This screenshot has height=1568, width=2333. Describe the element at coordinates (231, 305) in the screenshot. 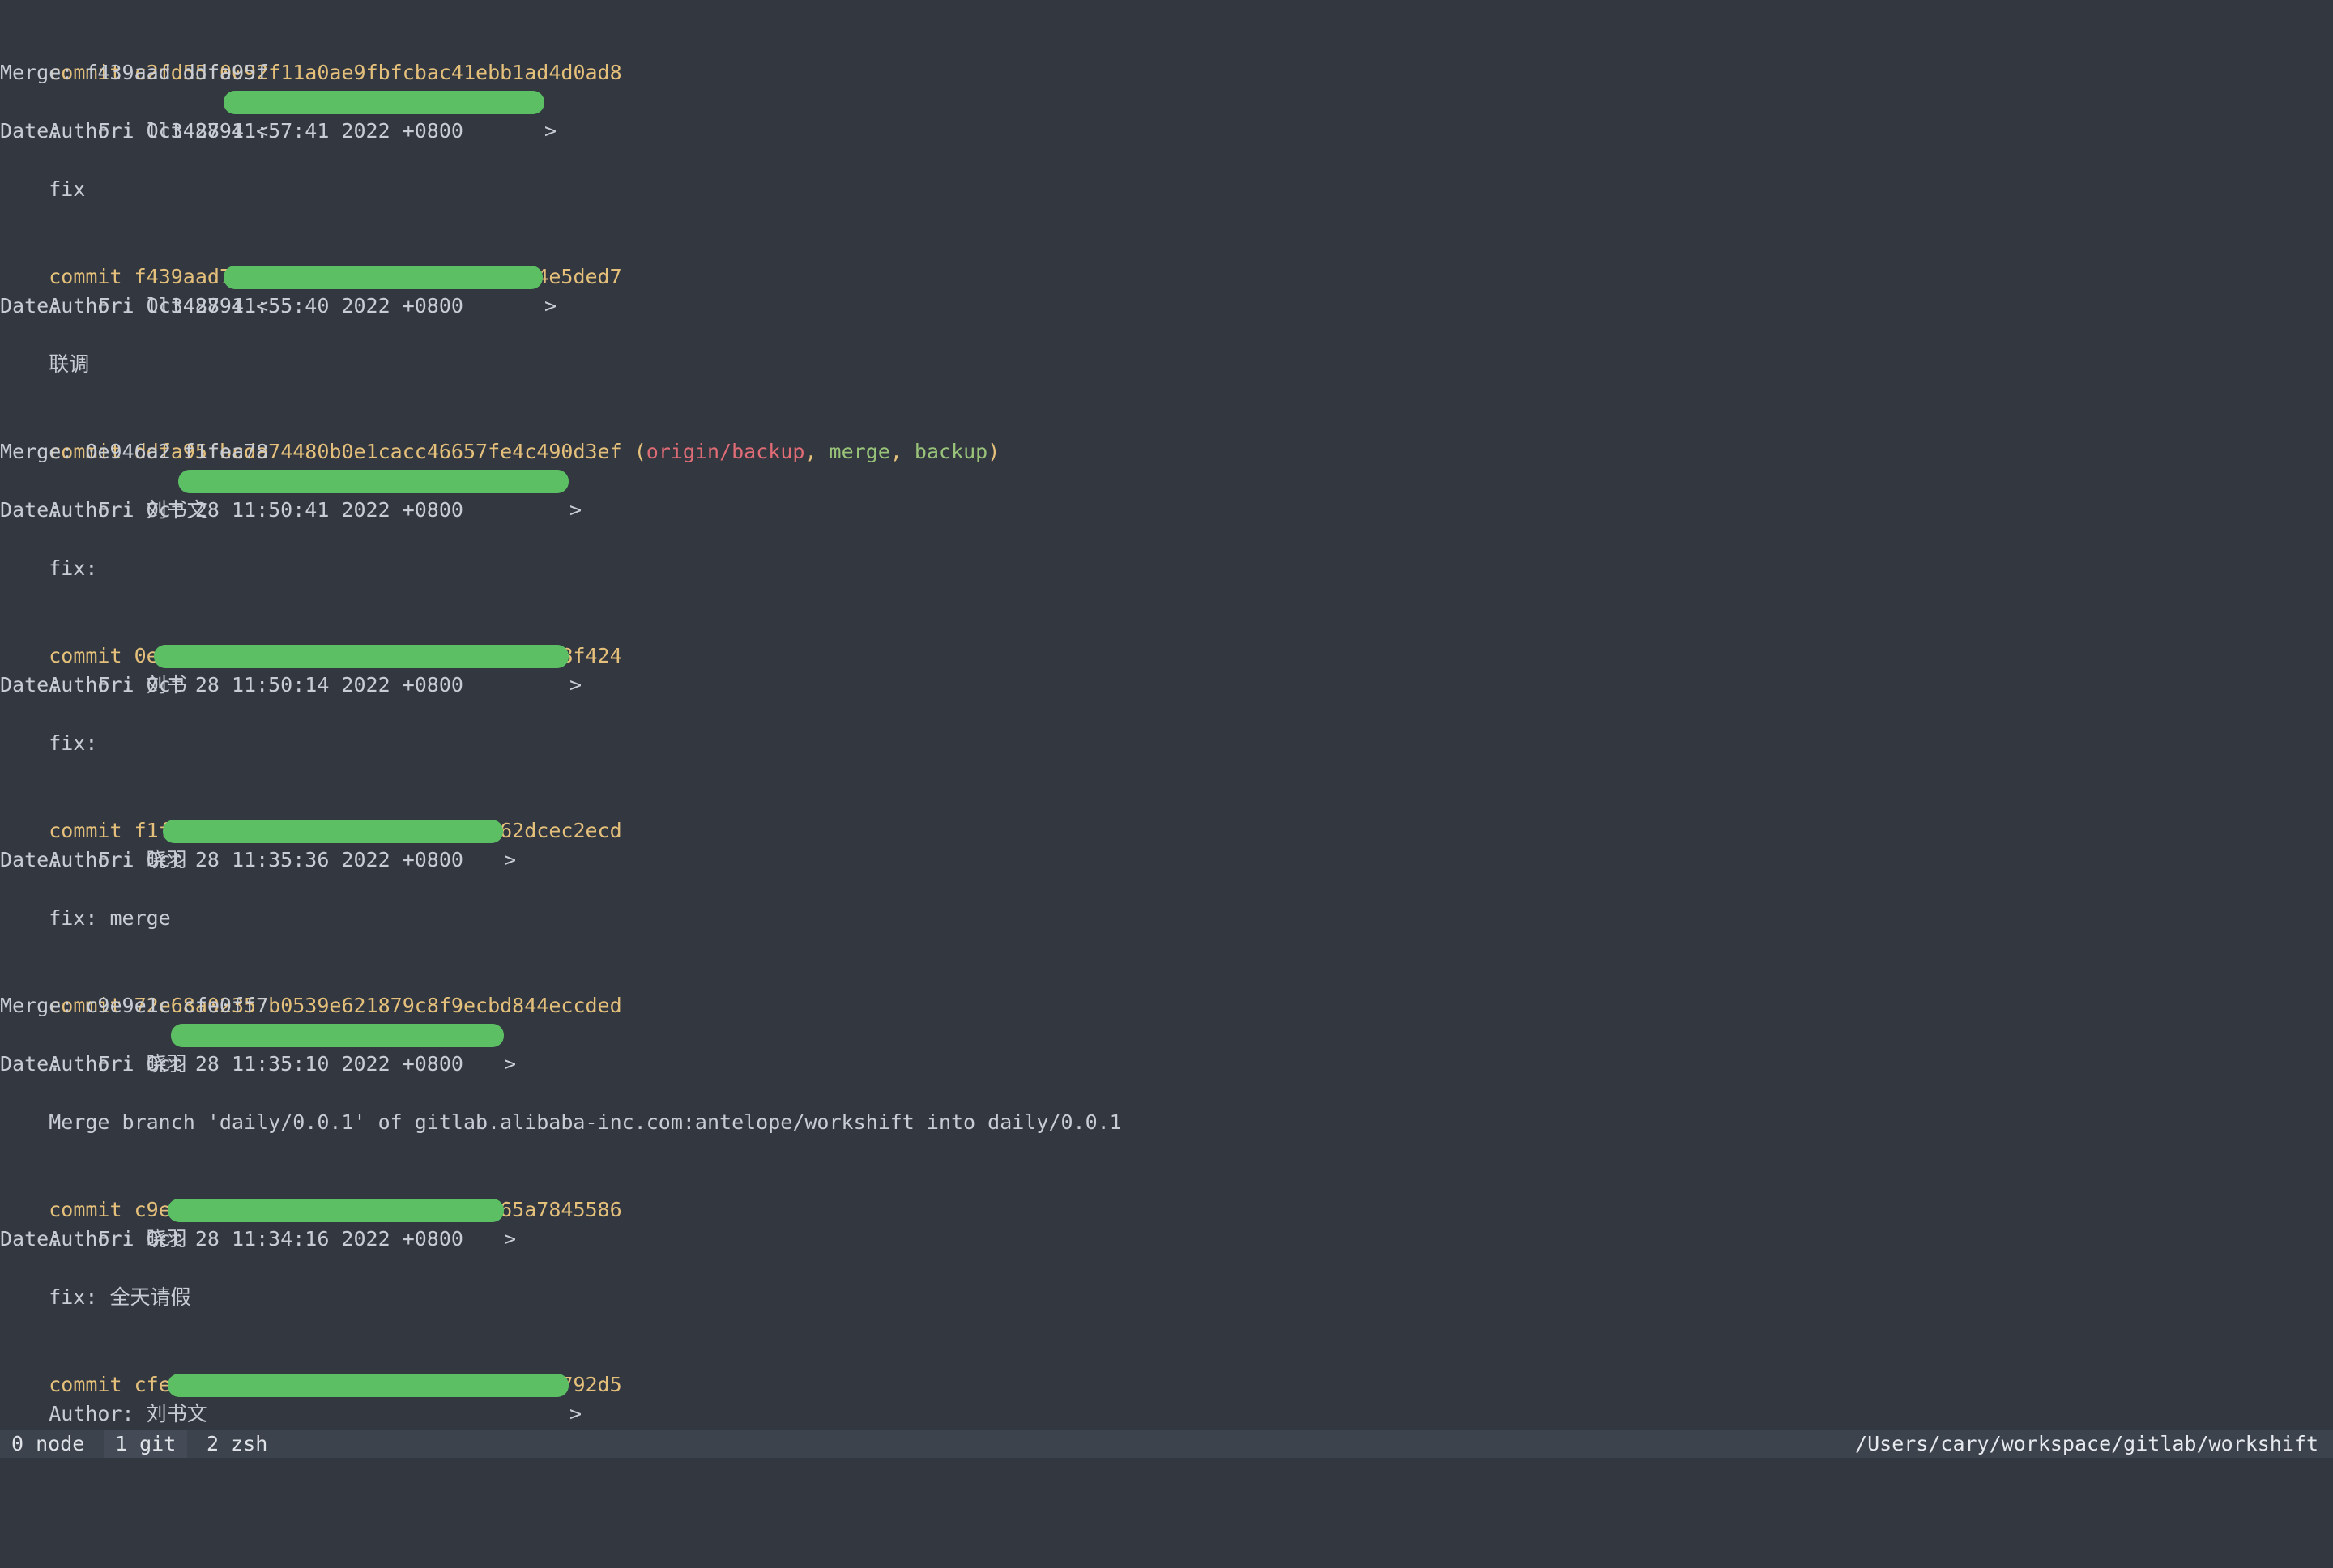

I see `date-line: Date: Fri Oct 28 11:55:40 2022 +0800` at that location.